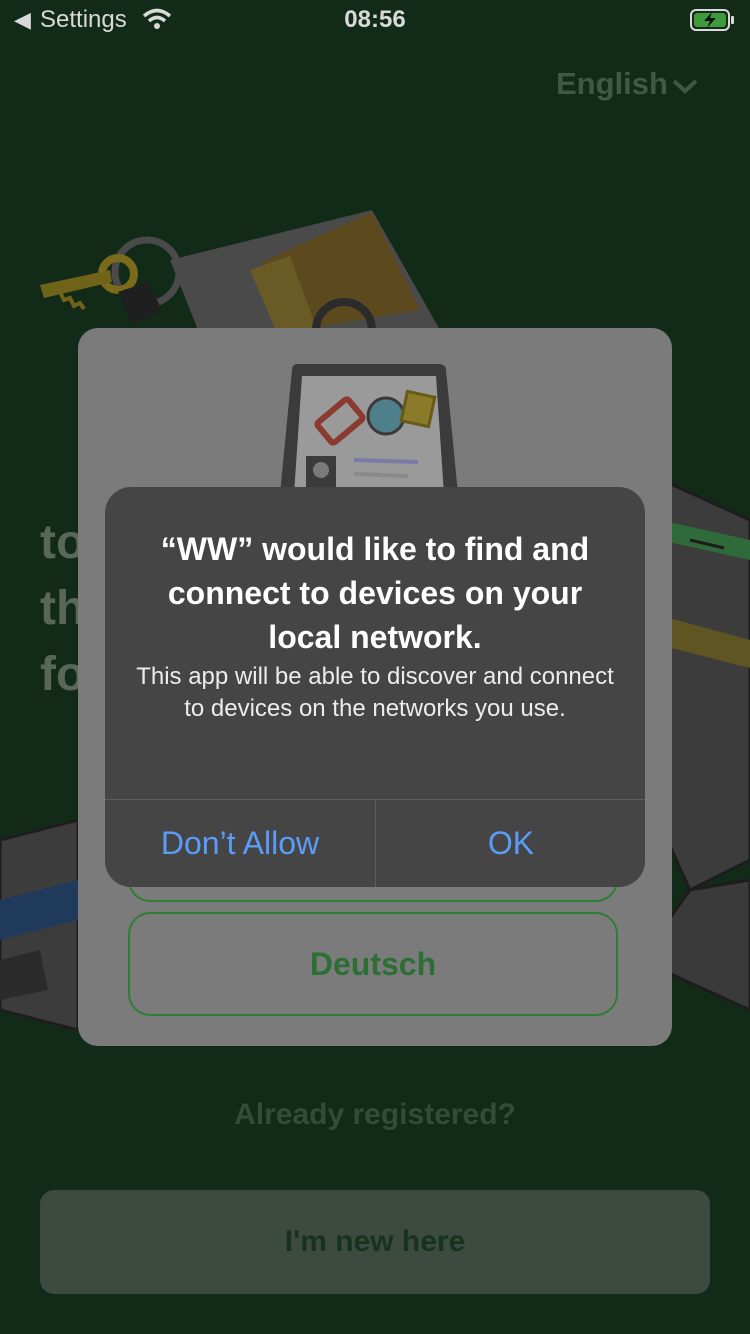  Describe the element at coordinates (240, 843) in the screenshot. I see `dont-allow-button: Don’t Allow` at that location.